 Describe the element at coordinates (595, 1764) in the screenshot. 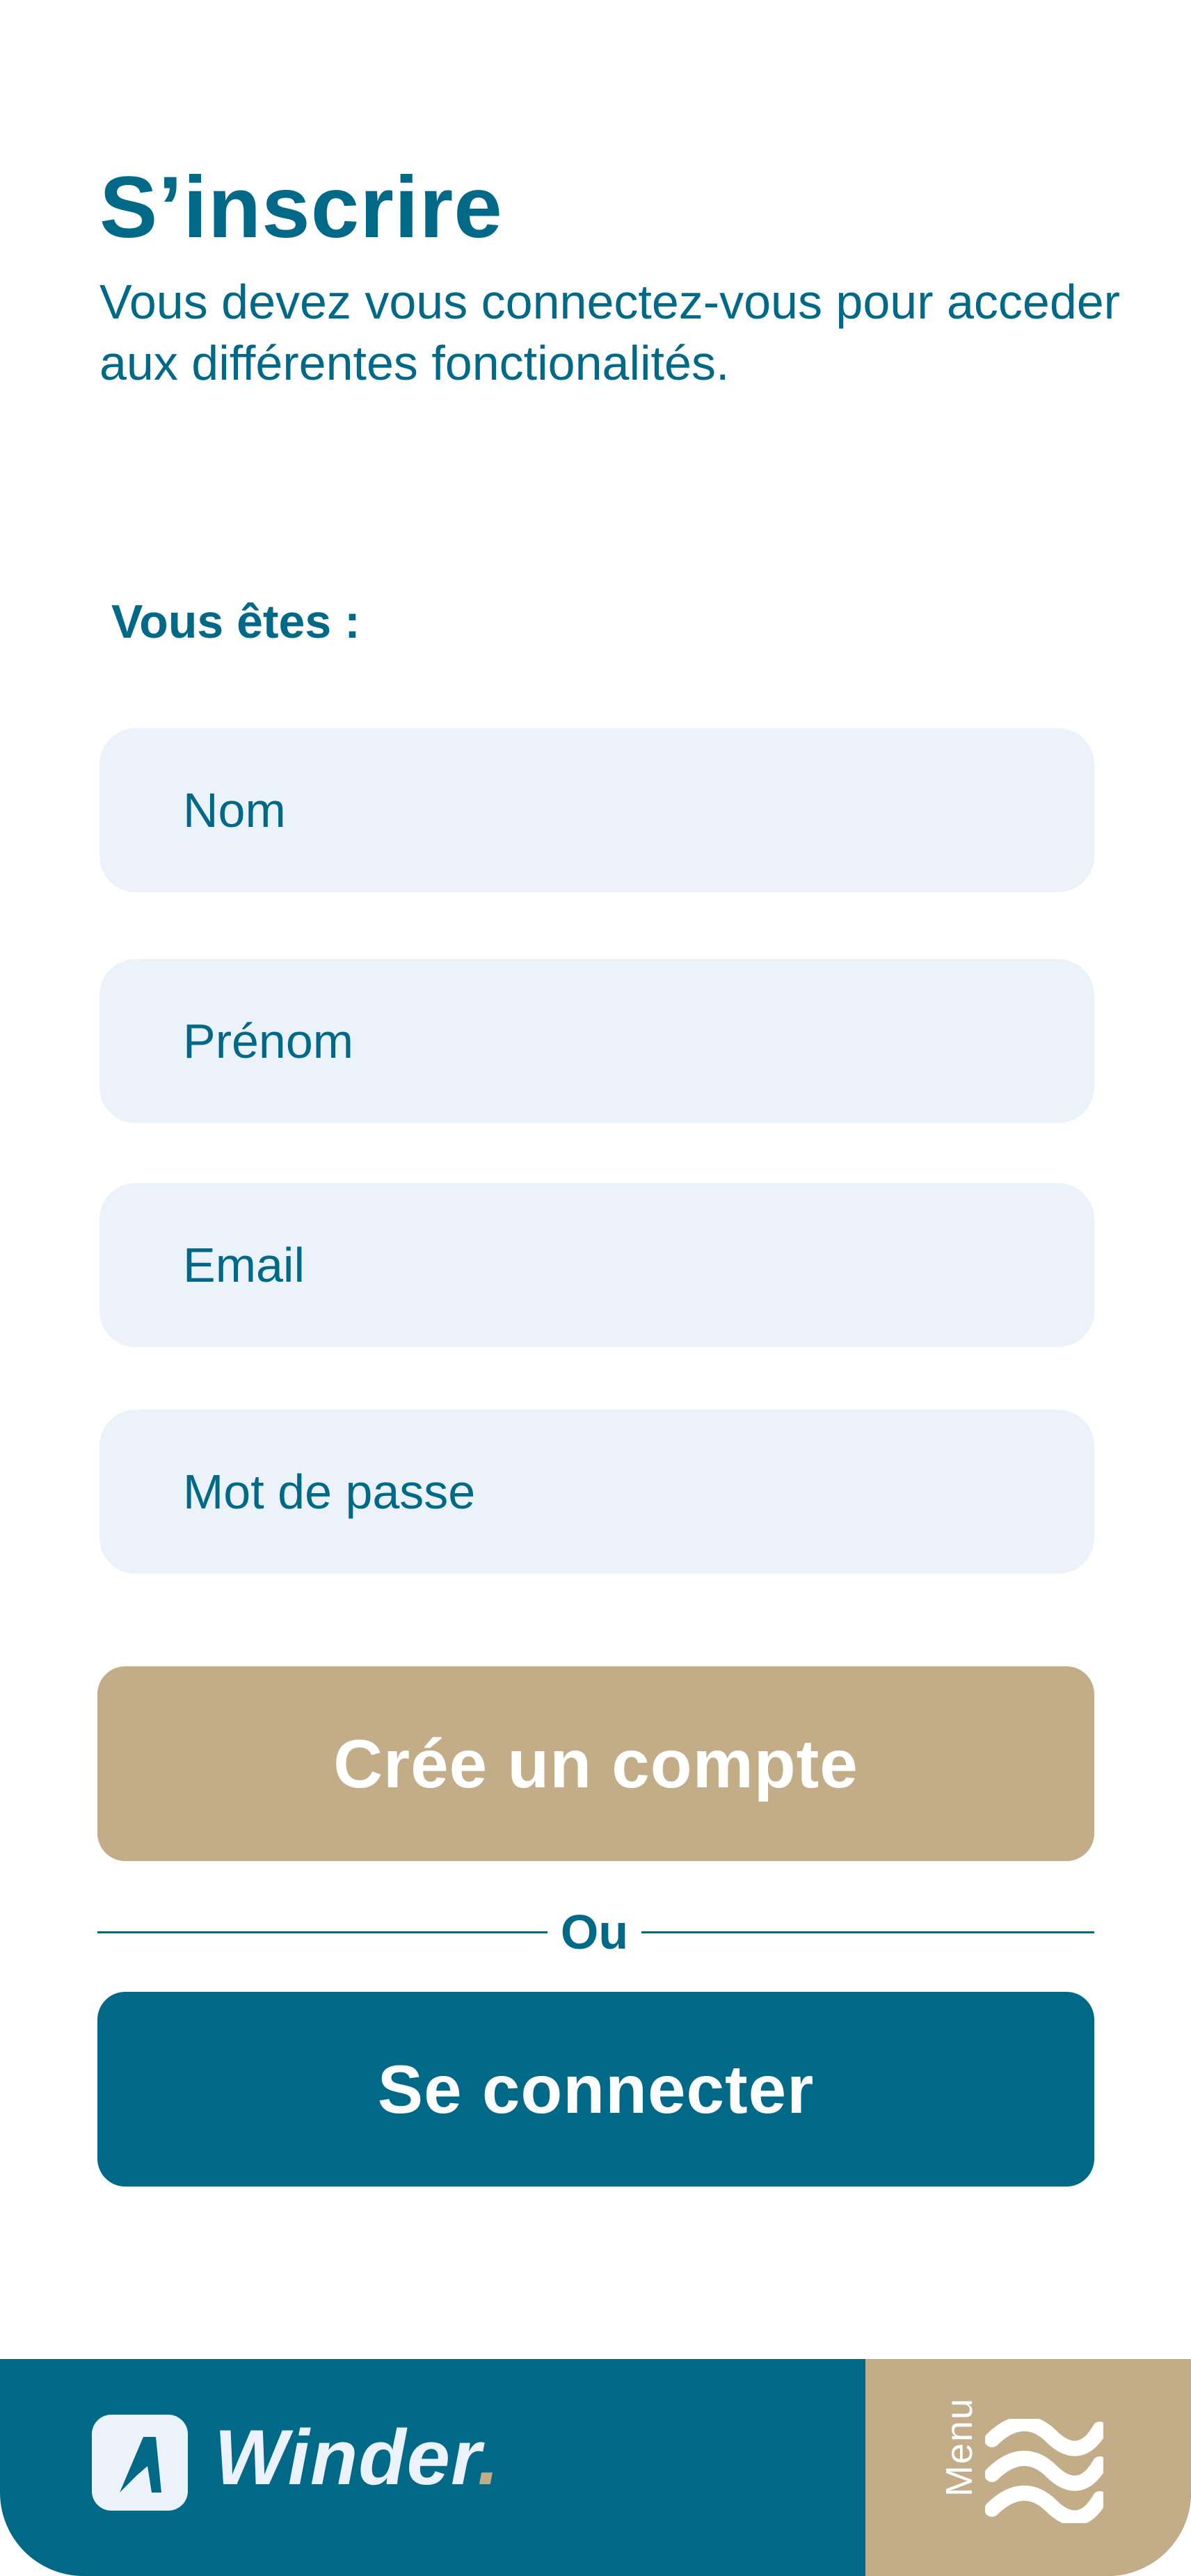

I see `create-account-button: Crée un compte` at that location.